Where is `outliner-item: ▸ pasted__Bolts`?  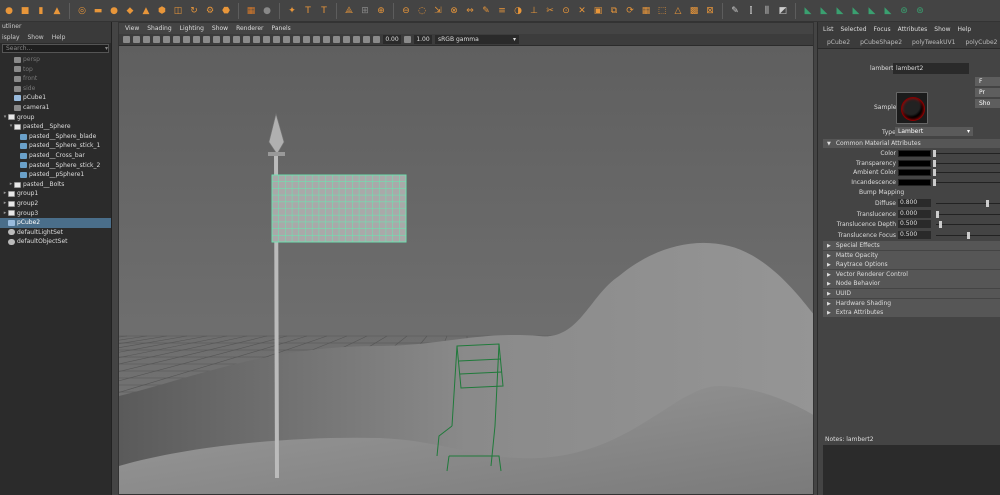 outliner-item: ▸ pasted__Bolts is located at coordinates (55, 185).